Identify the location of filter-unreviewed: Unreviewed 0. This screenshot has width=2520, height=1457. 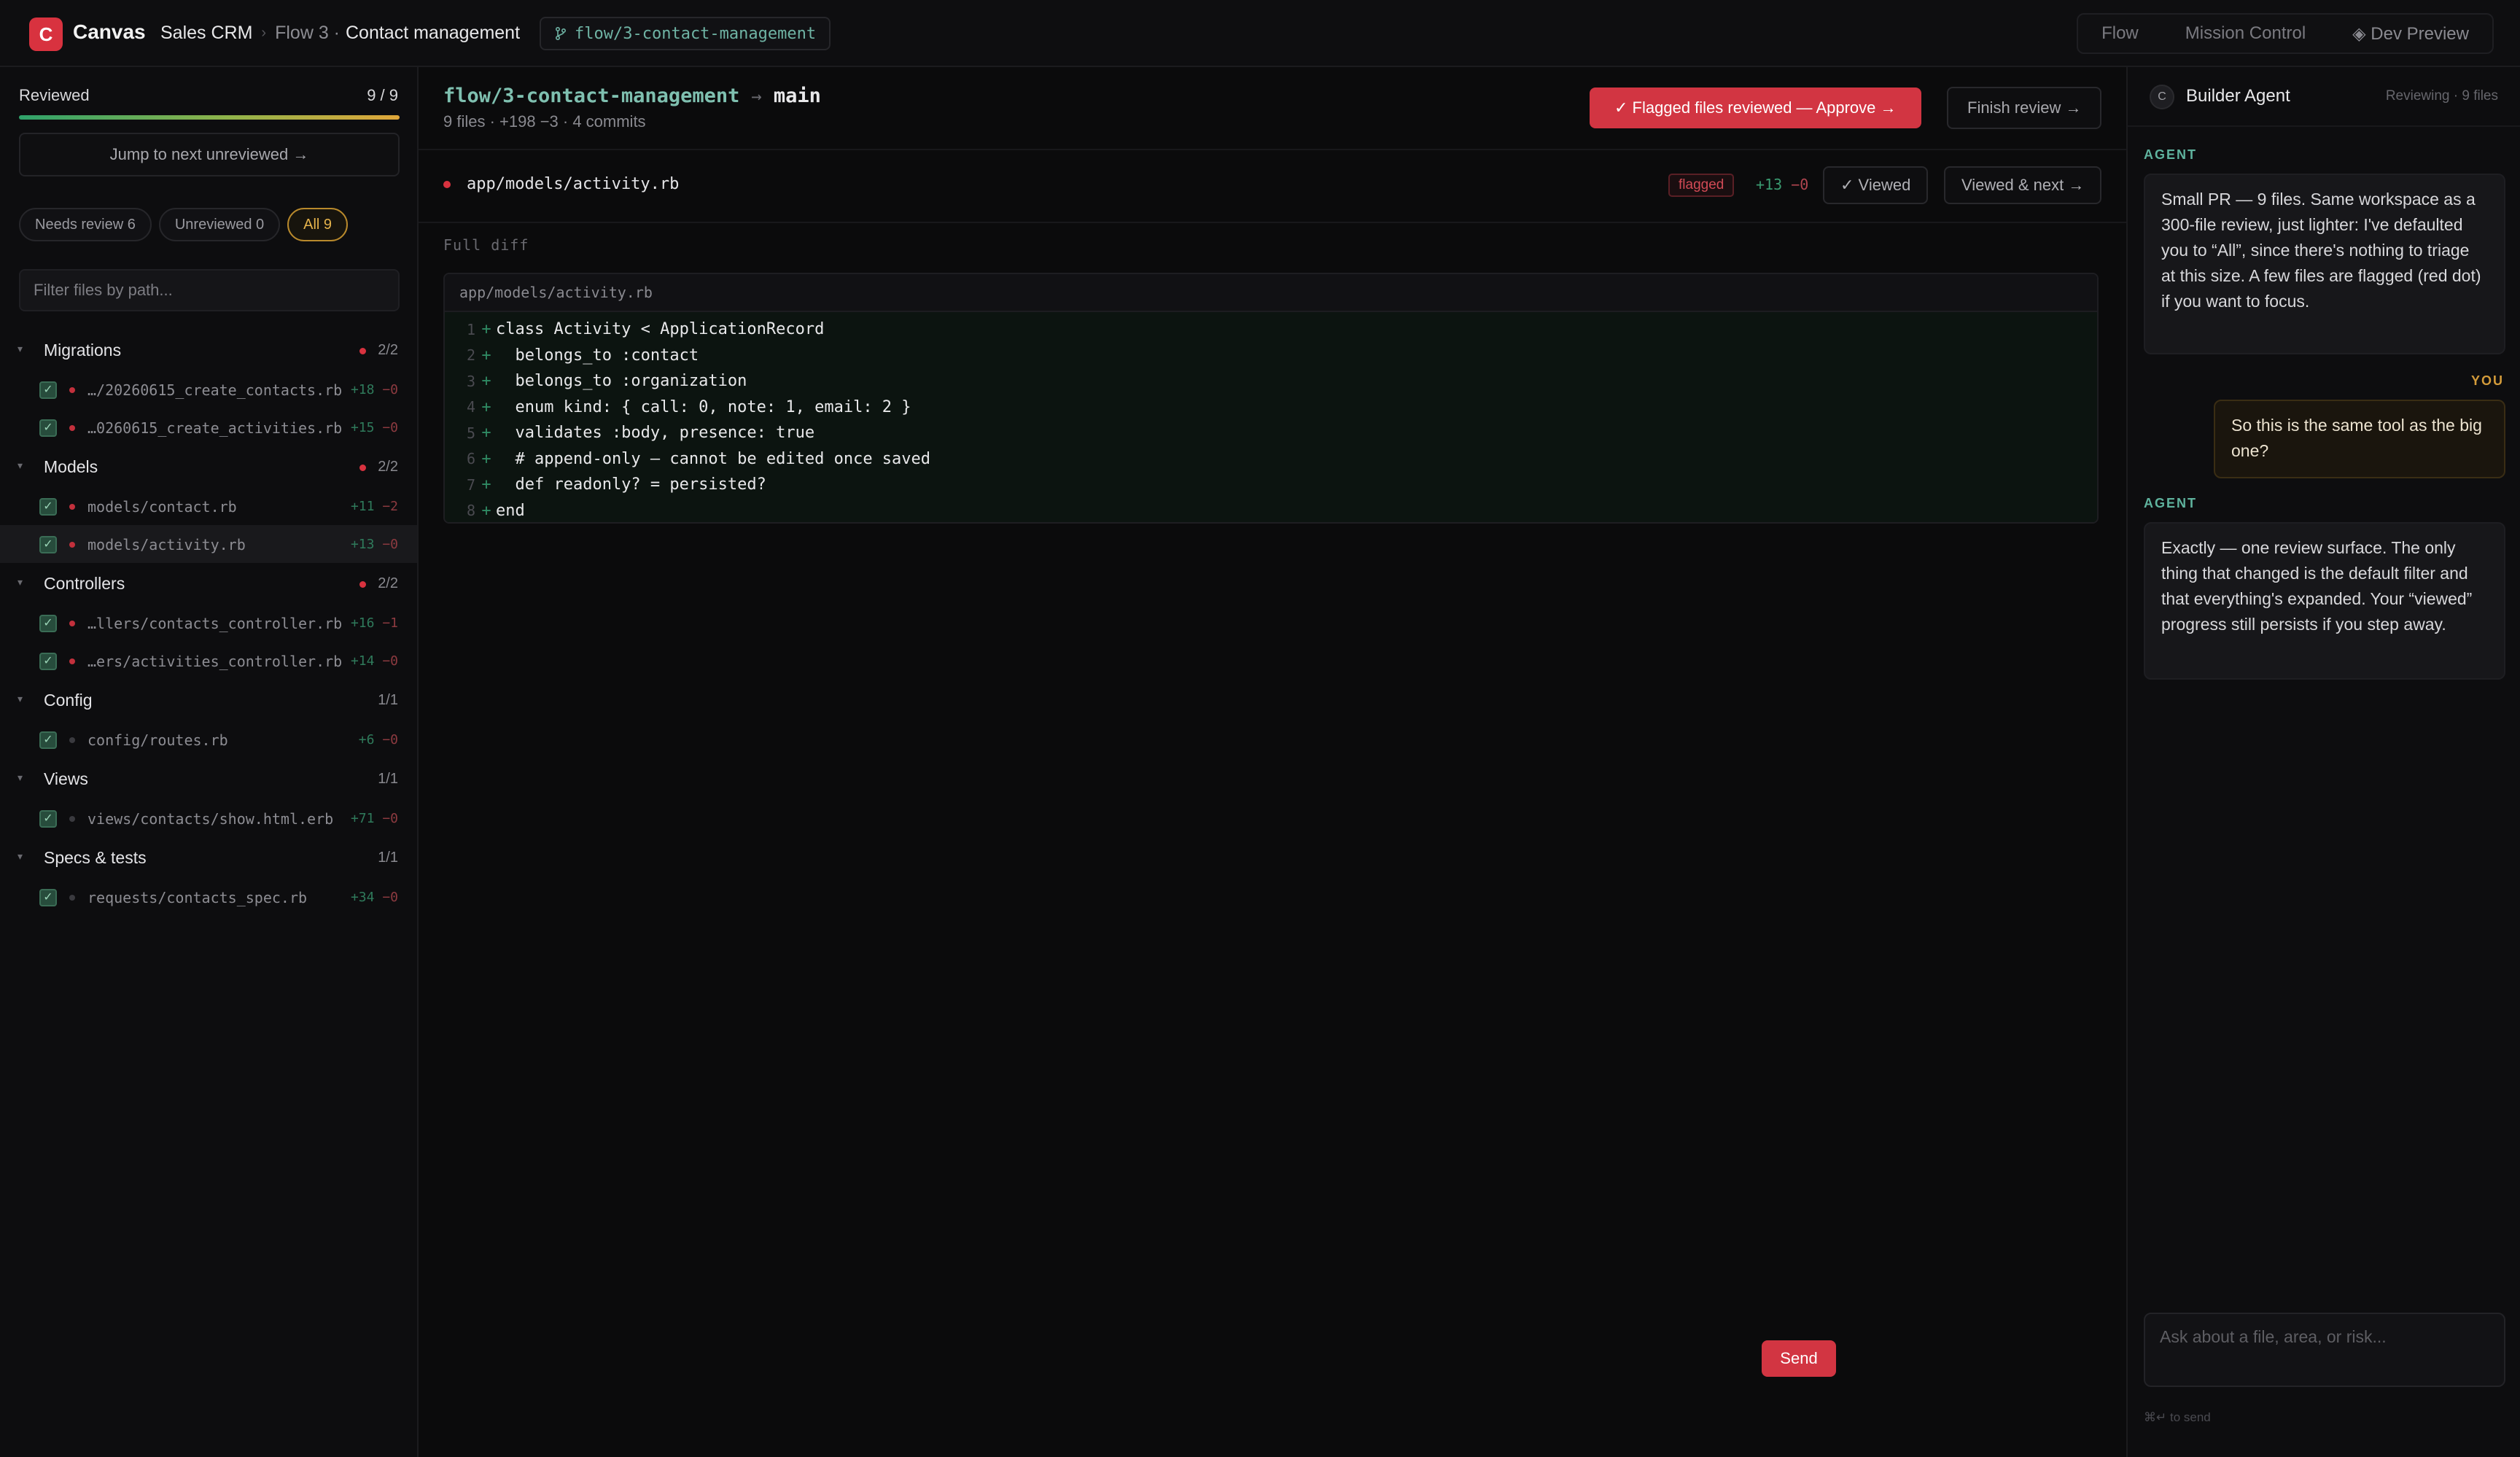
(219, 225).